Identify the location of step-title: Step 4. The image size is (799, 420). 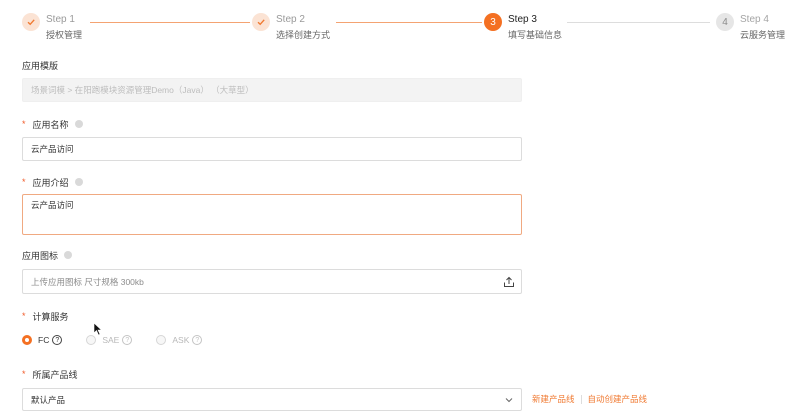
(754, 19).